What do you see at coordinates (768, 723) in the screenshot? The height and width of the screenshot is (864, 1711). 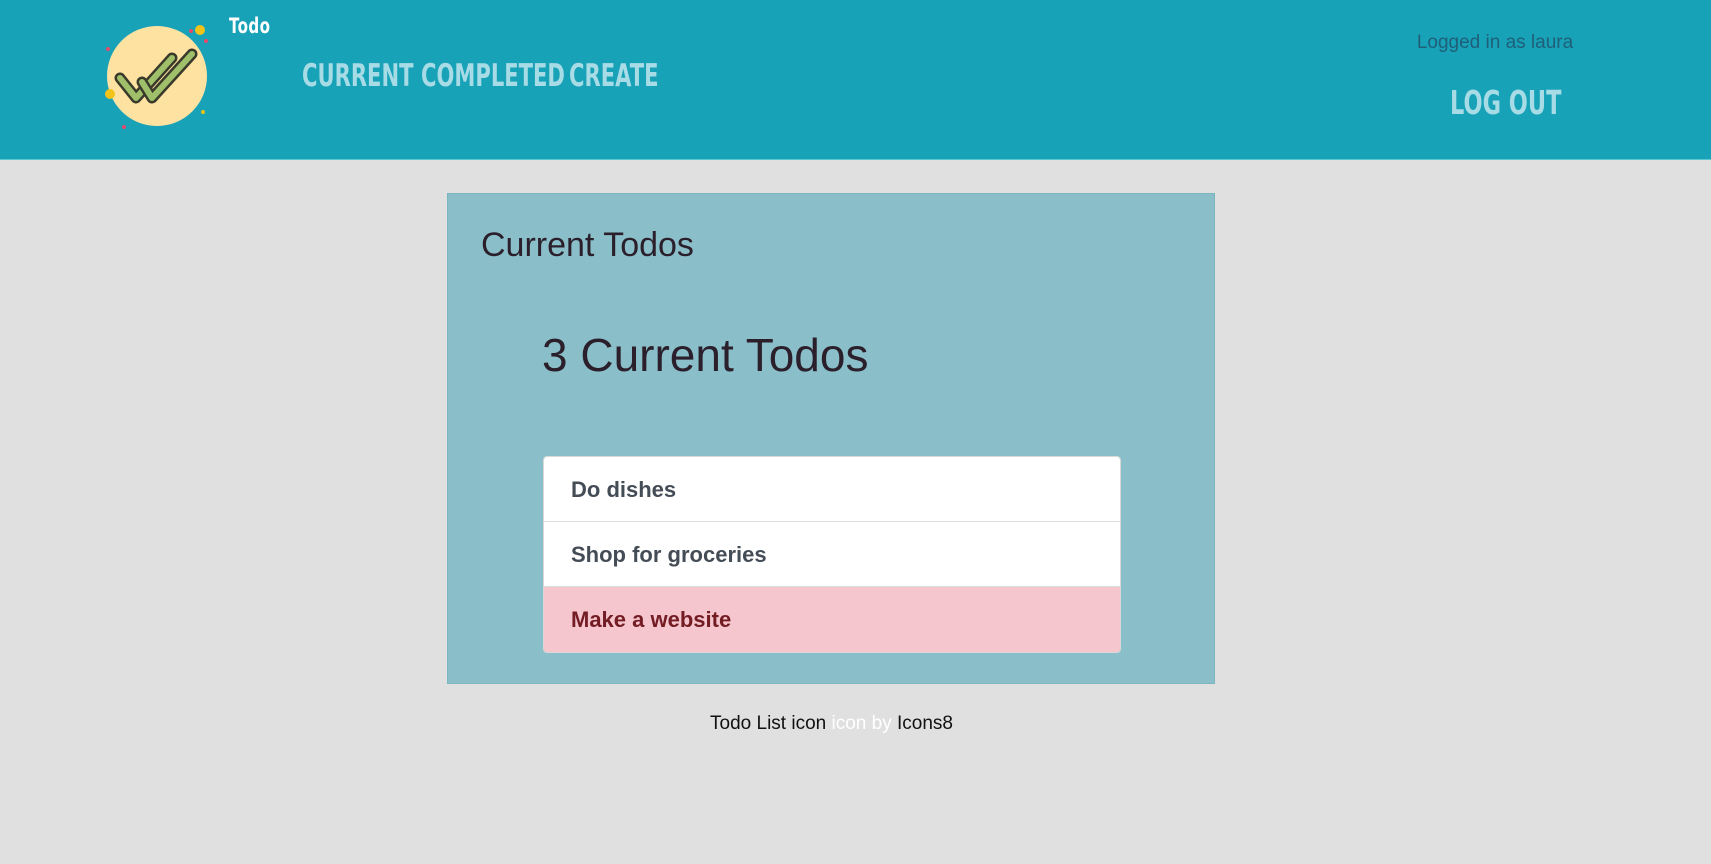 I see `todo-list-icon-link: Todo List icon` at bounding box center [768, 723].